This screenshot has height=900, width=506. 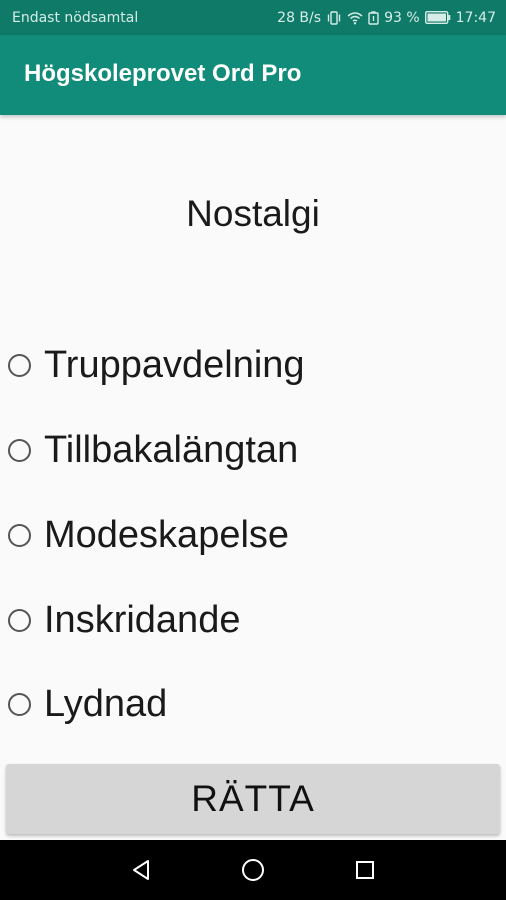 I want to click on home-icon, so click(x=253, y=870).